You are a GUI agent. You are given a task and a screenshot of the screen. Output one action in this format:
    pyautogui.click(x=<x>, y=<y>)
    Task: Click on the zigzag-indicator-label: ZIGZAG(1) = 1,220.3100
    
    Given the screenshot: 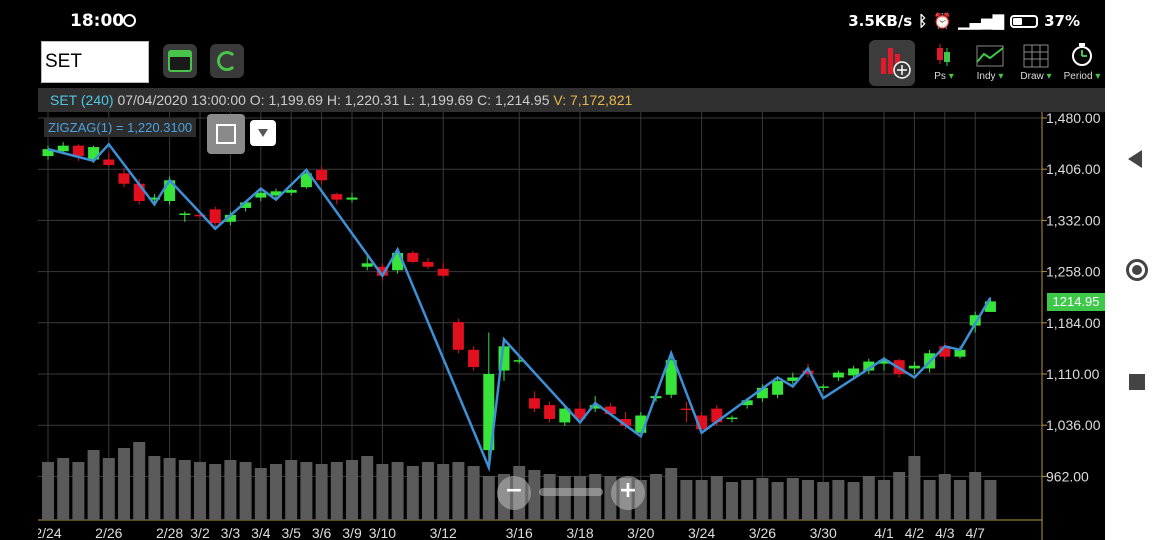 What is the action you would take?
    pyautogui.click(x=120, y=127)
    